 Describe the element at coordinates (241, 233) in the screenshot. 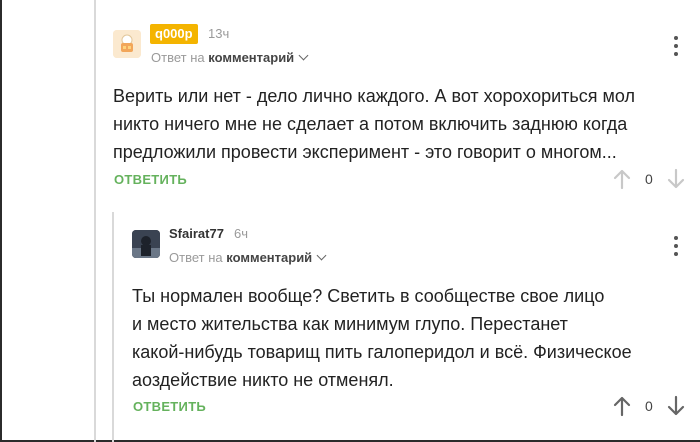

I see `comment-time: 6ч` at that location.